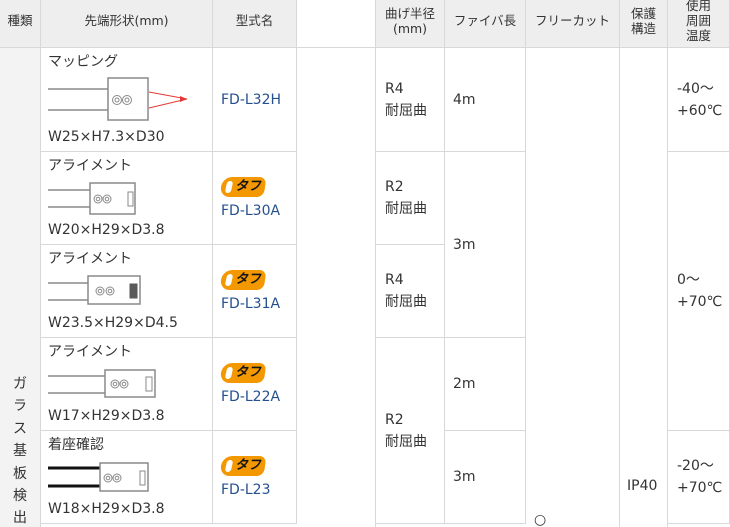  I want to click on temperature-min: -20～, so click(695, 466).